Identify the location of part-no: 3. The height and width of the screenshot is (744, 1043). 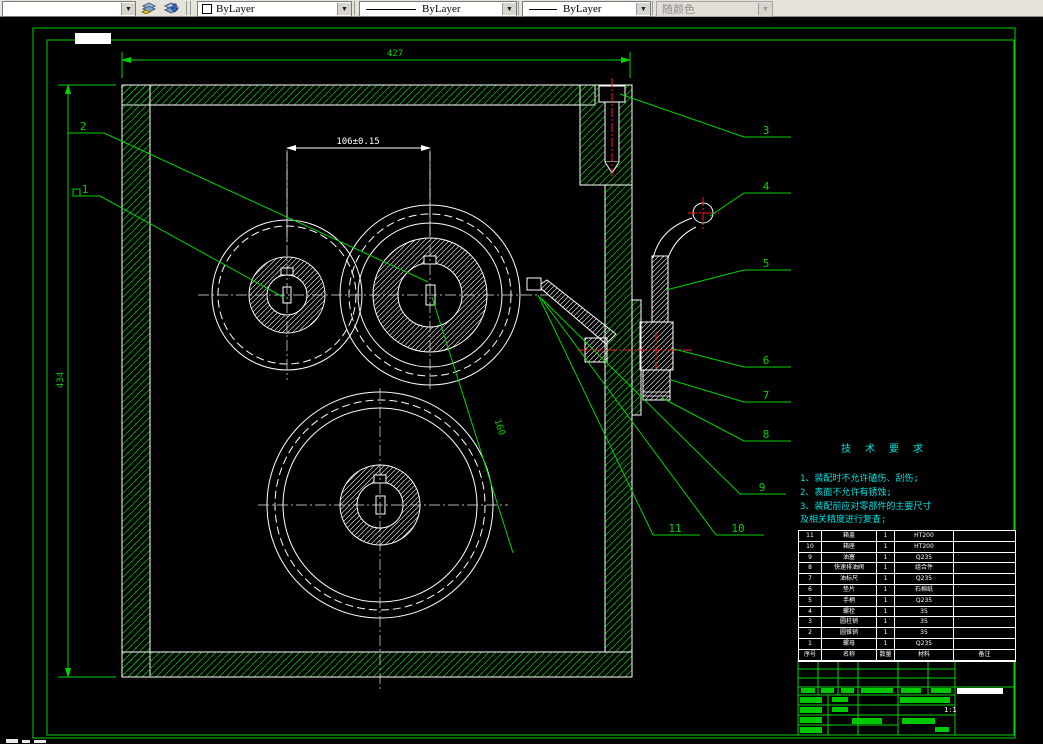
(810, 623).